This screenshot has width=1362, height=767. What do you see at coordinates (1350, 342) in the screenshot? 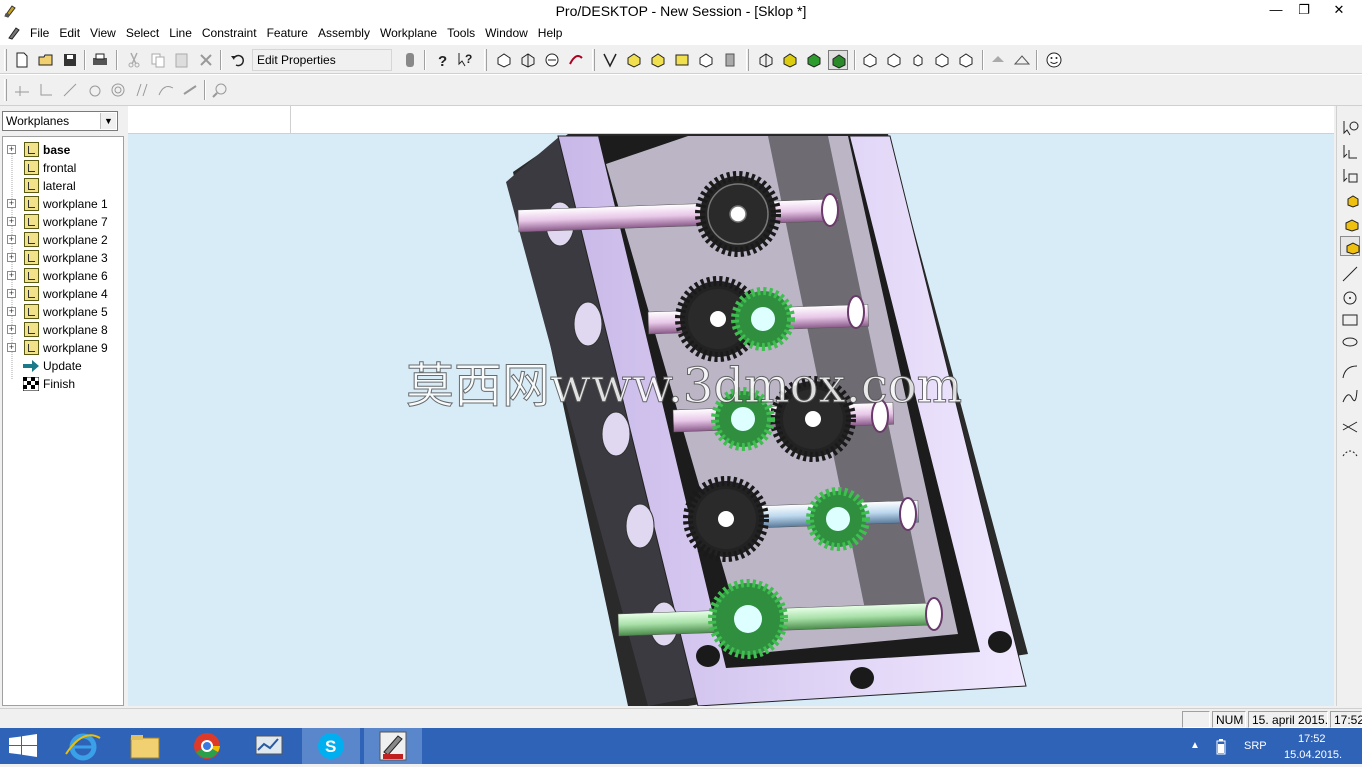
I see `ellipse-tool-icon` at bounding box center [1350, 342].